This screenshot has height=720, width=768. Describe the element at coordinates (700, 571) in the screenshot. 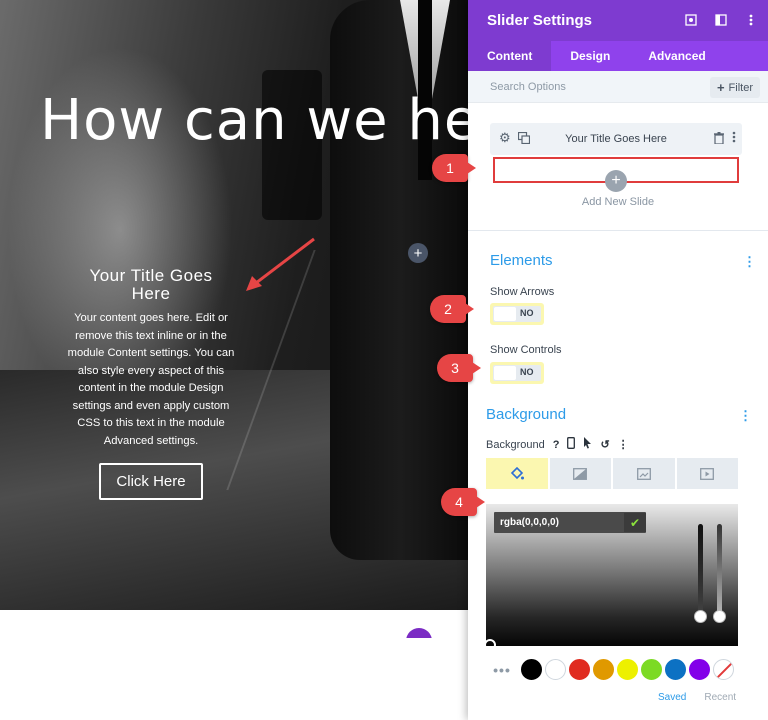

I see `hue-slider` at that location.